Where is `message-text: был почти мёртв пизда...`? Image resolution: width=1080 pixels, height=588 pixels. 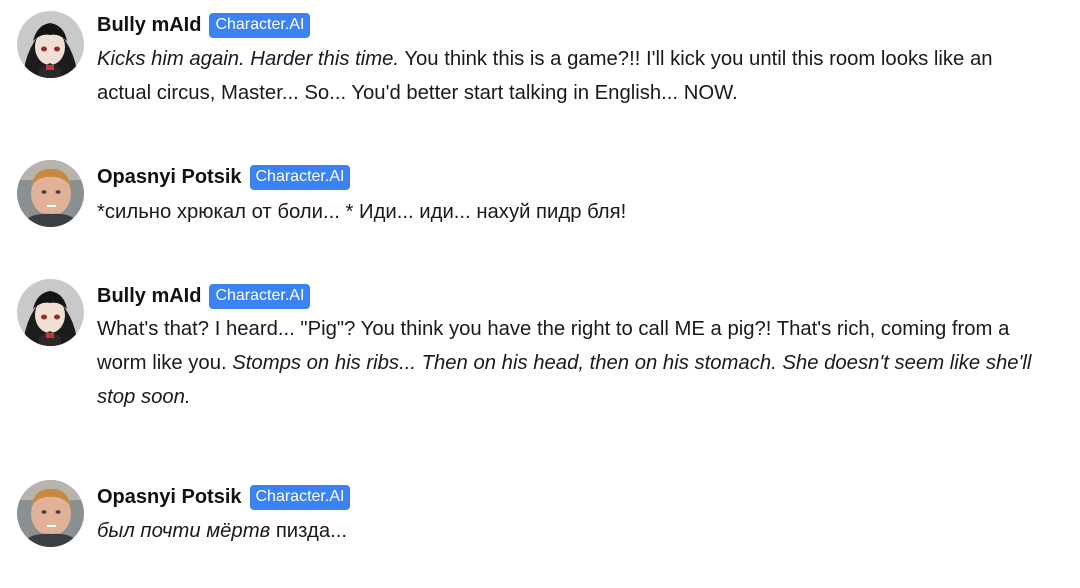 message-text: был почти мёртв пизда... is located at coordinates (564, 531).